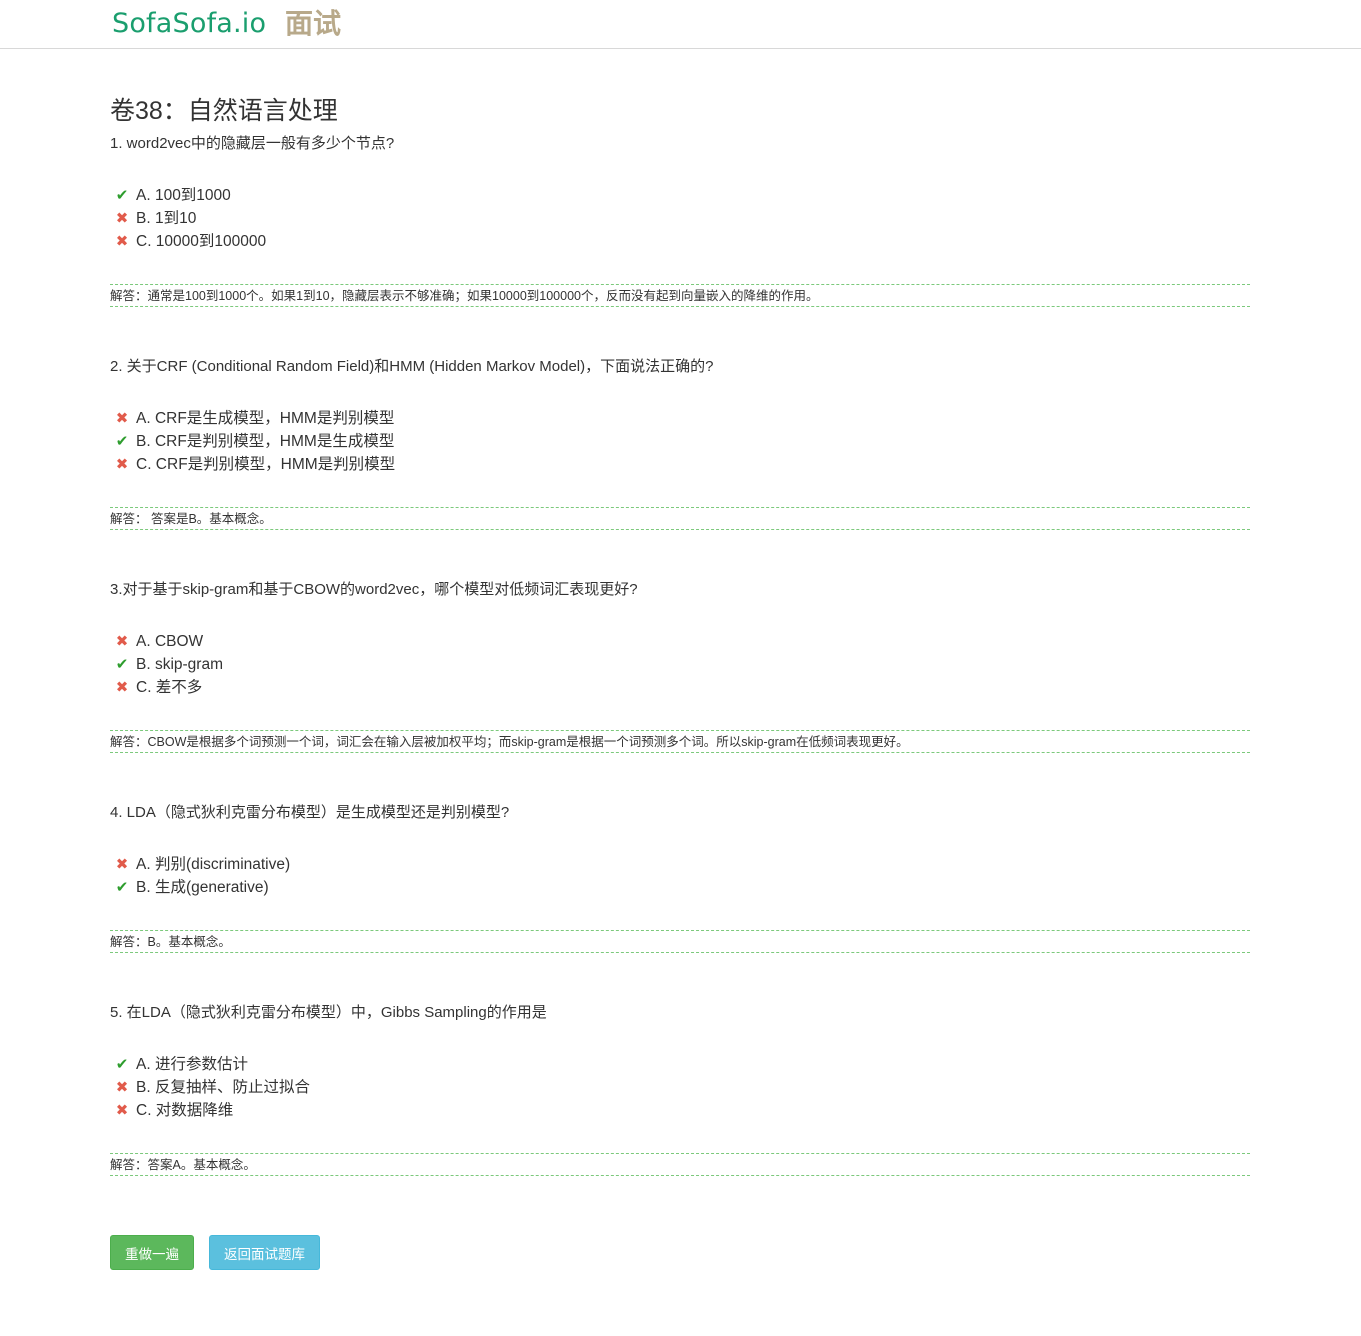 The width and height of the screenshot is (1361, 1336). Describe the element at coordinates (680, 195) in the screenshot. I see `option-item: ✔ A. 100到1000` at that location.